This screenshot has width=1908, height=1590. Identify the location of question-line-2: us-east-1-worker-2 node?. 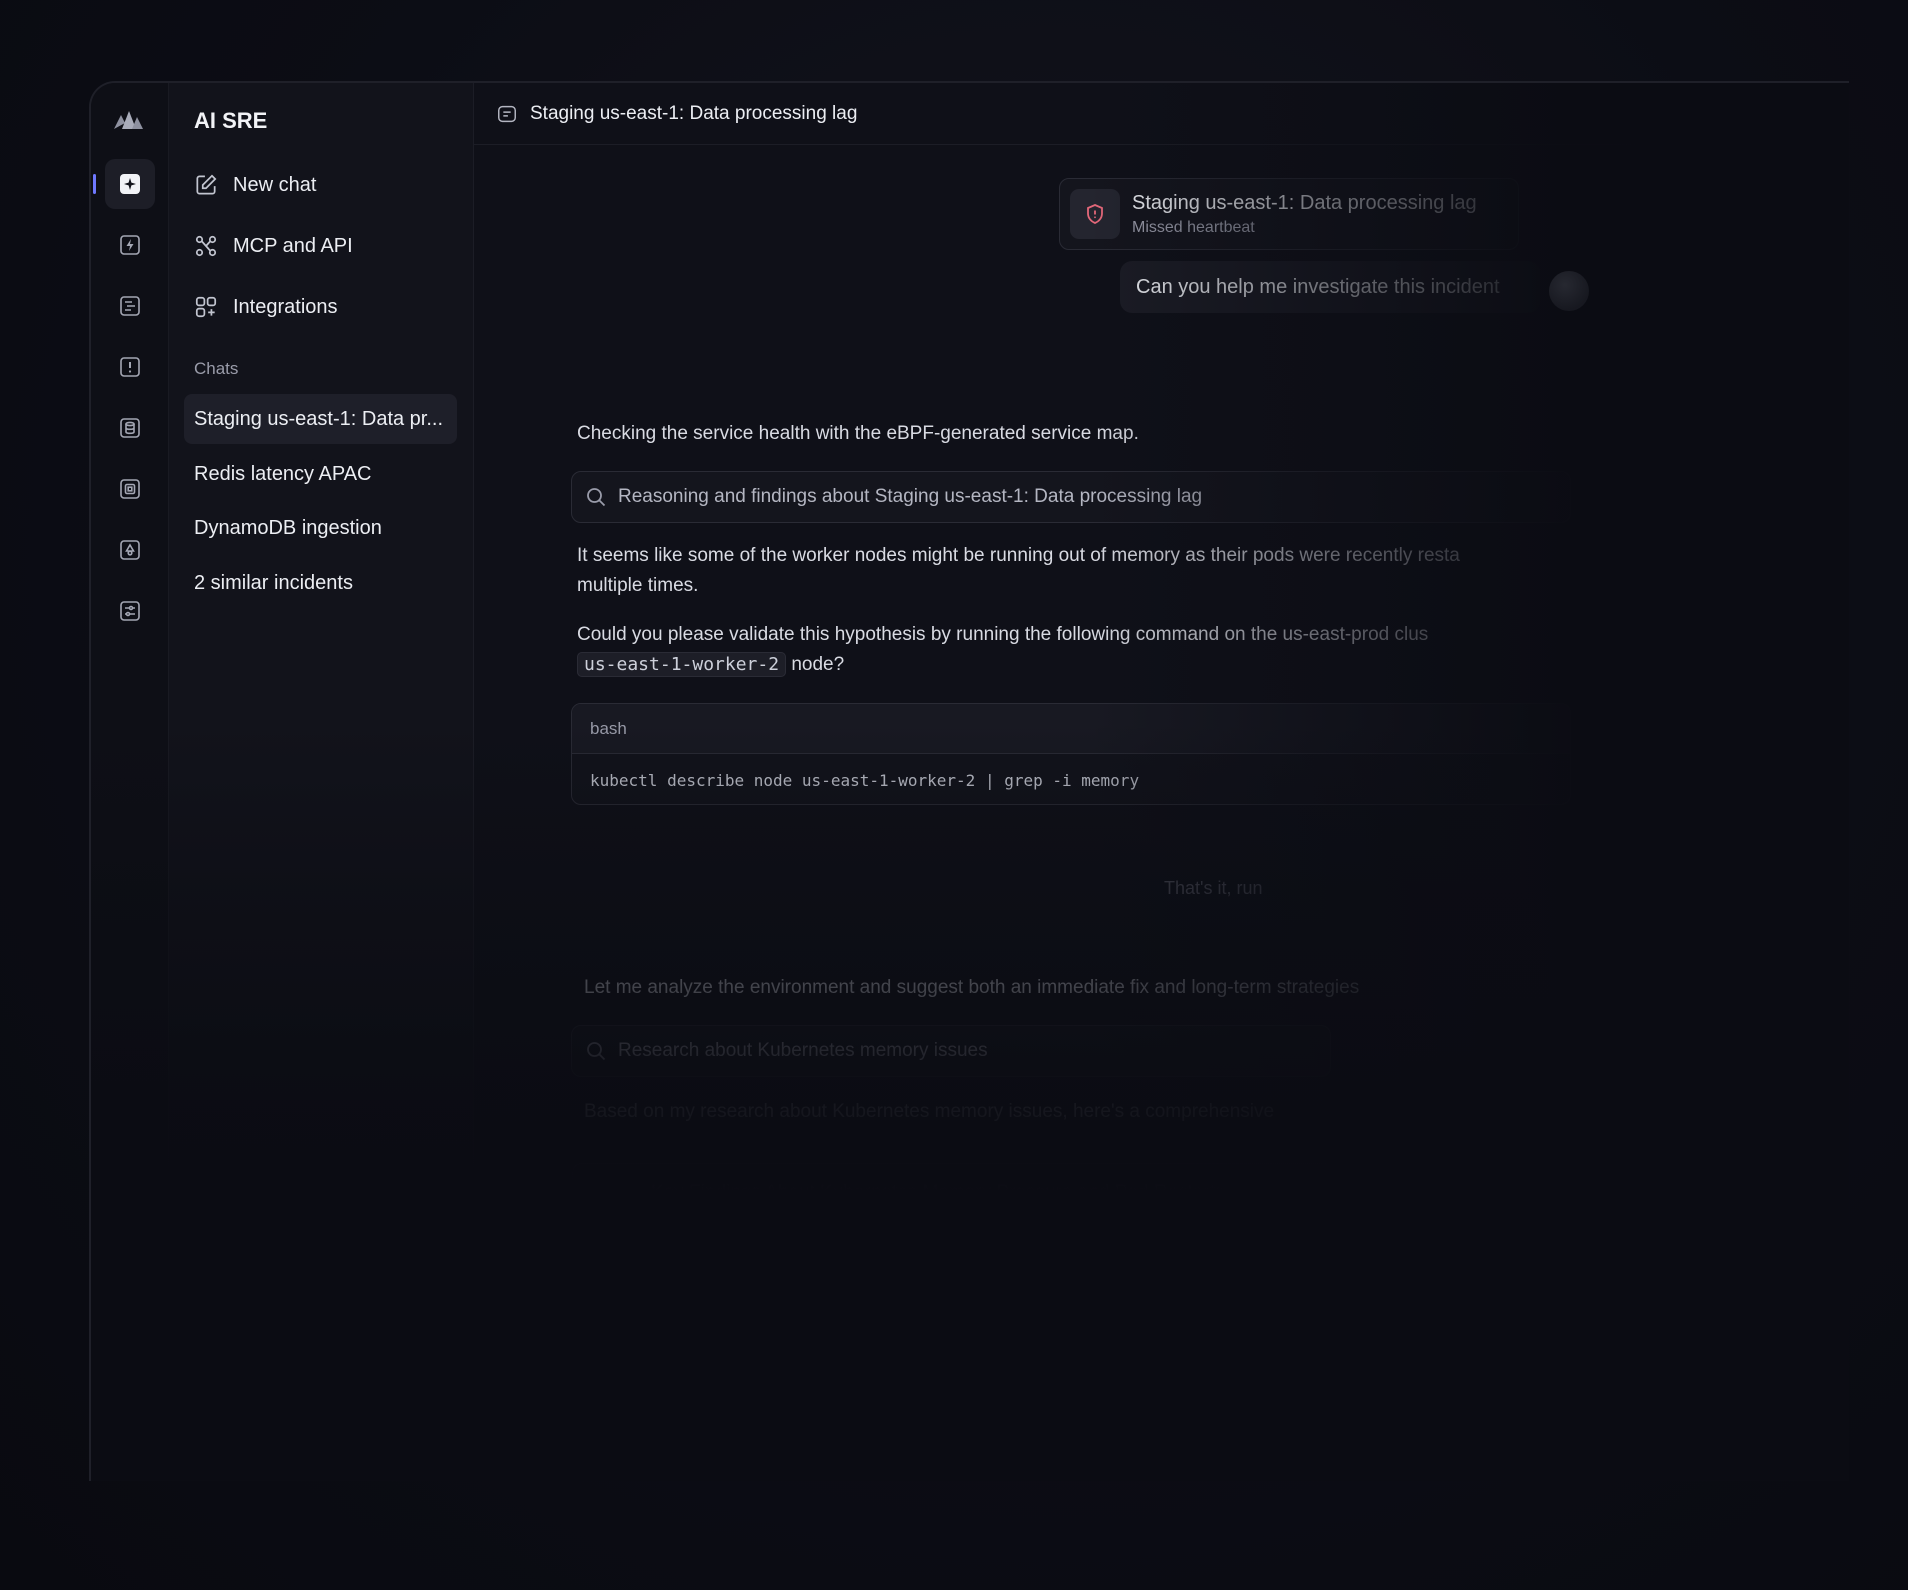
(710, 665).